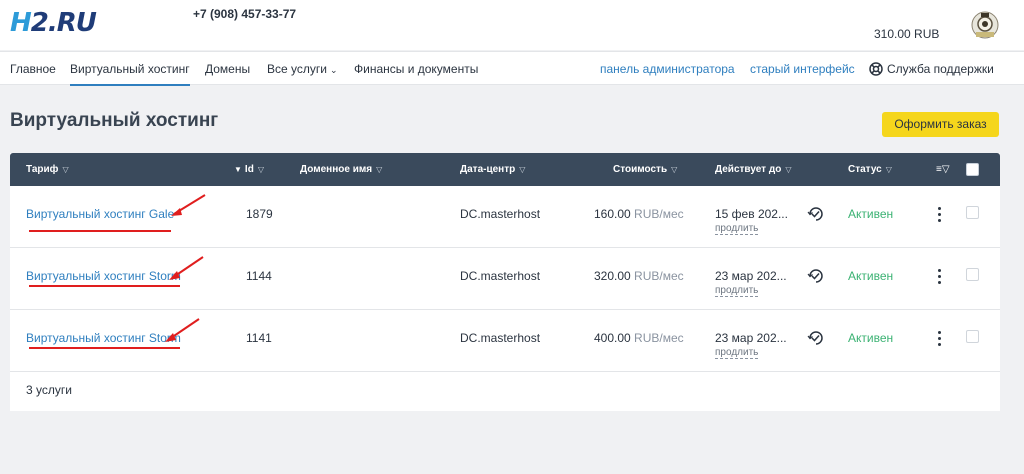 The image size is (1024, 474). What do you see at coordinates (667, 69) in the screenshot?
I see `link-admin-panel: панель администратора` at bounding box center [667, 69].